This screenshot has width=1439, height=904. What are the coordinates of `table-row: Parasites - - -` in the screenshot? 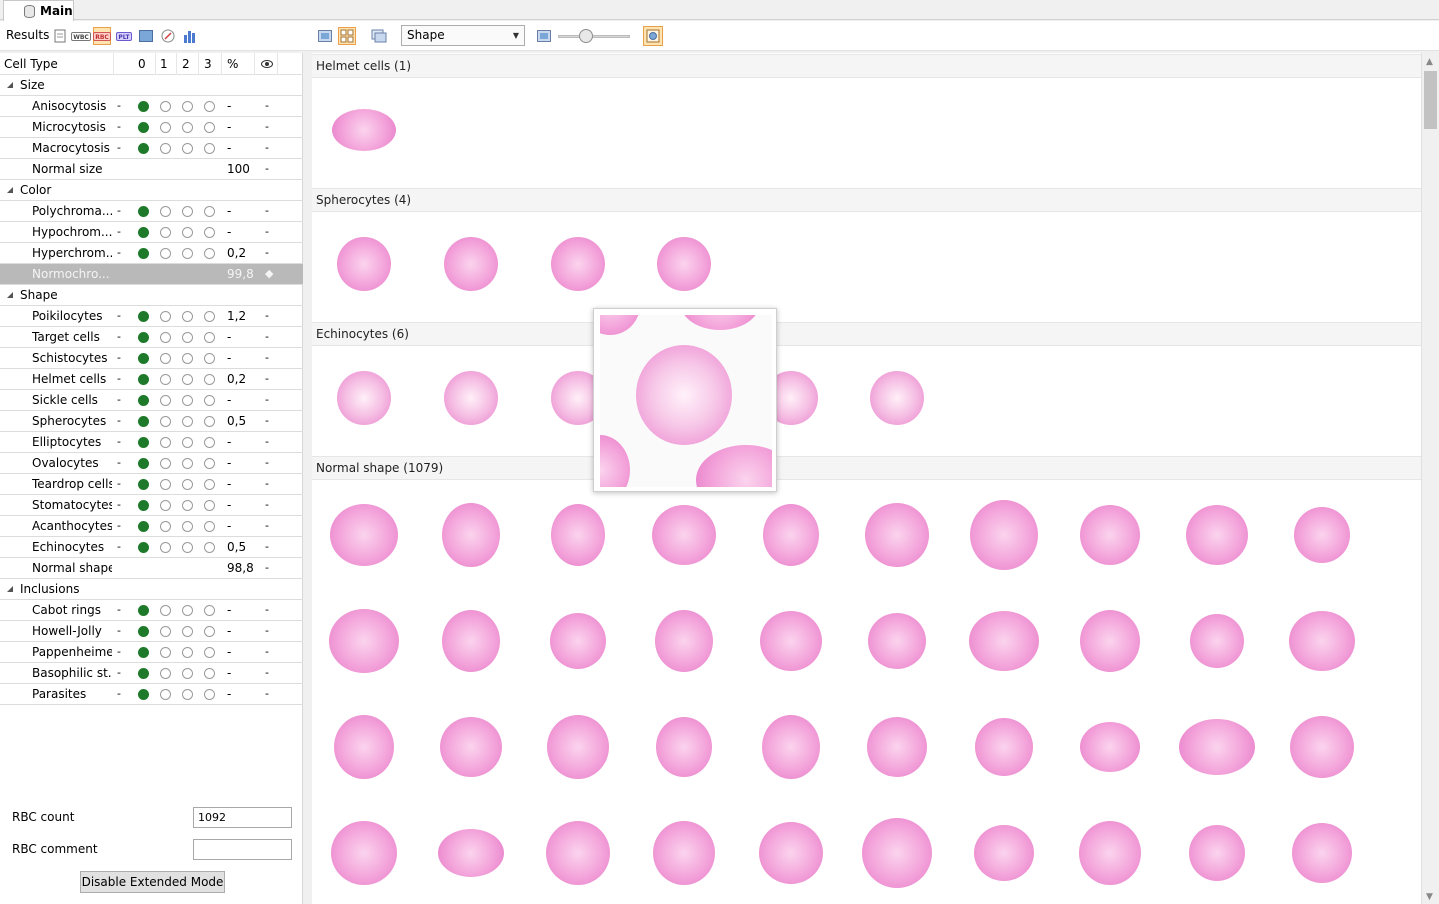 It's located at (151, 694).